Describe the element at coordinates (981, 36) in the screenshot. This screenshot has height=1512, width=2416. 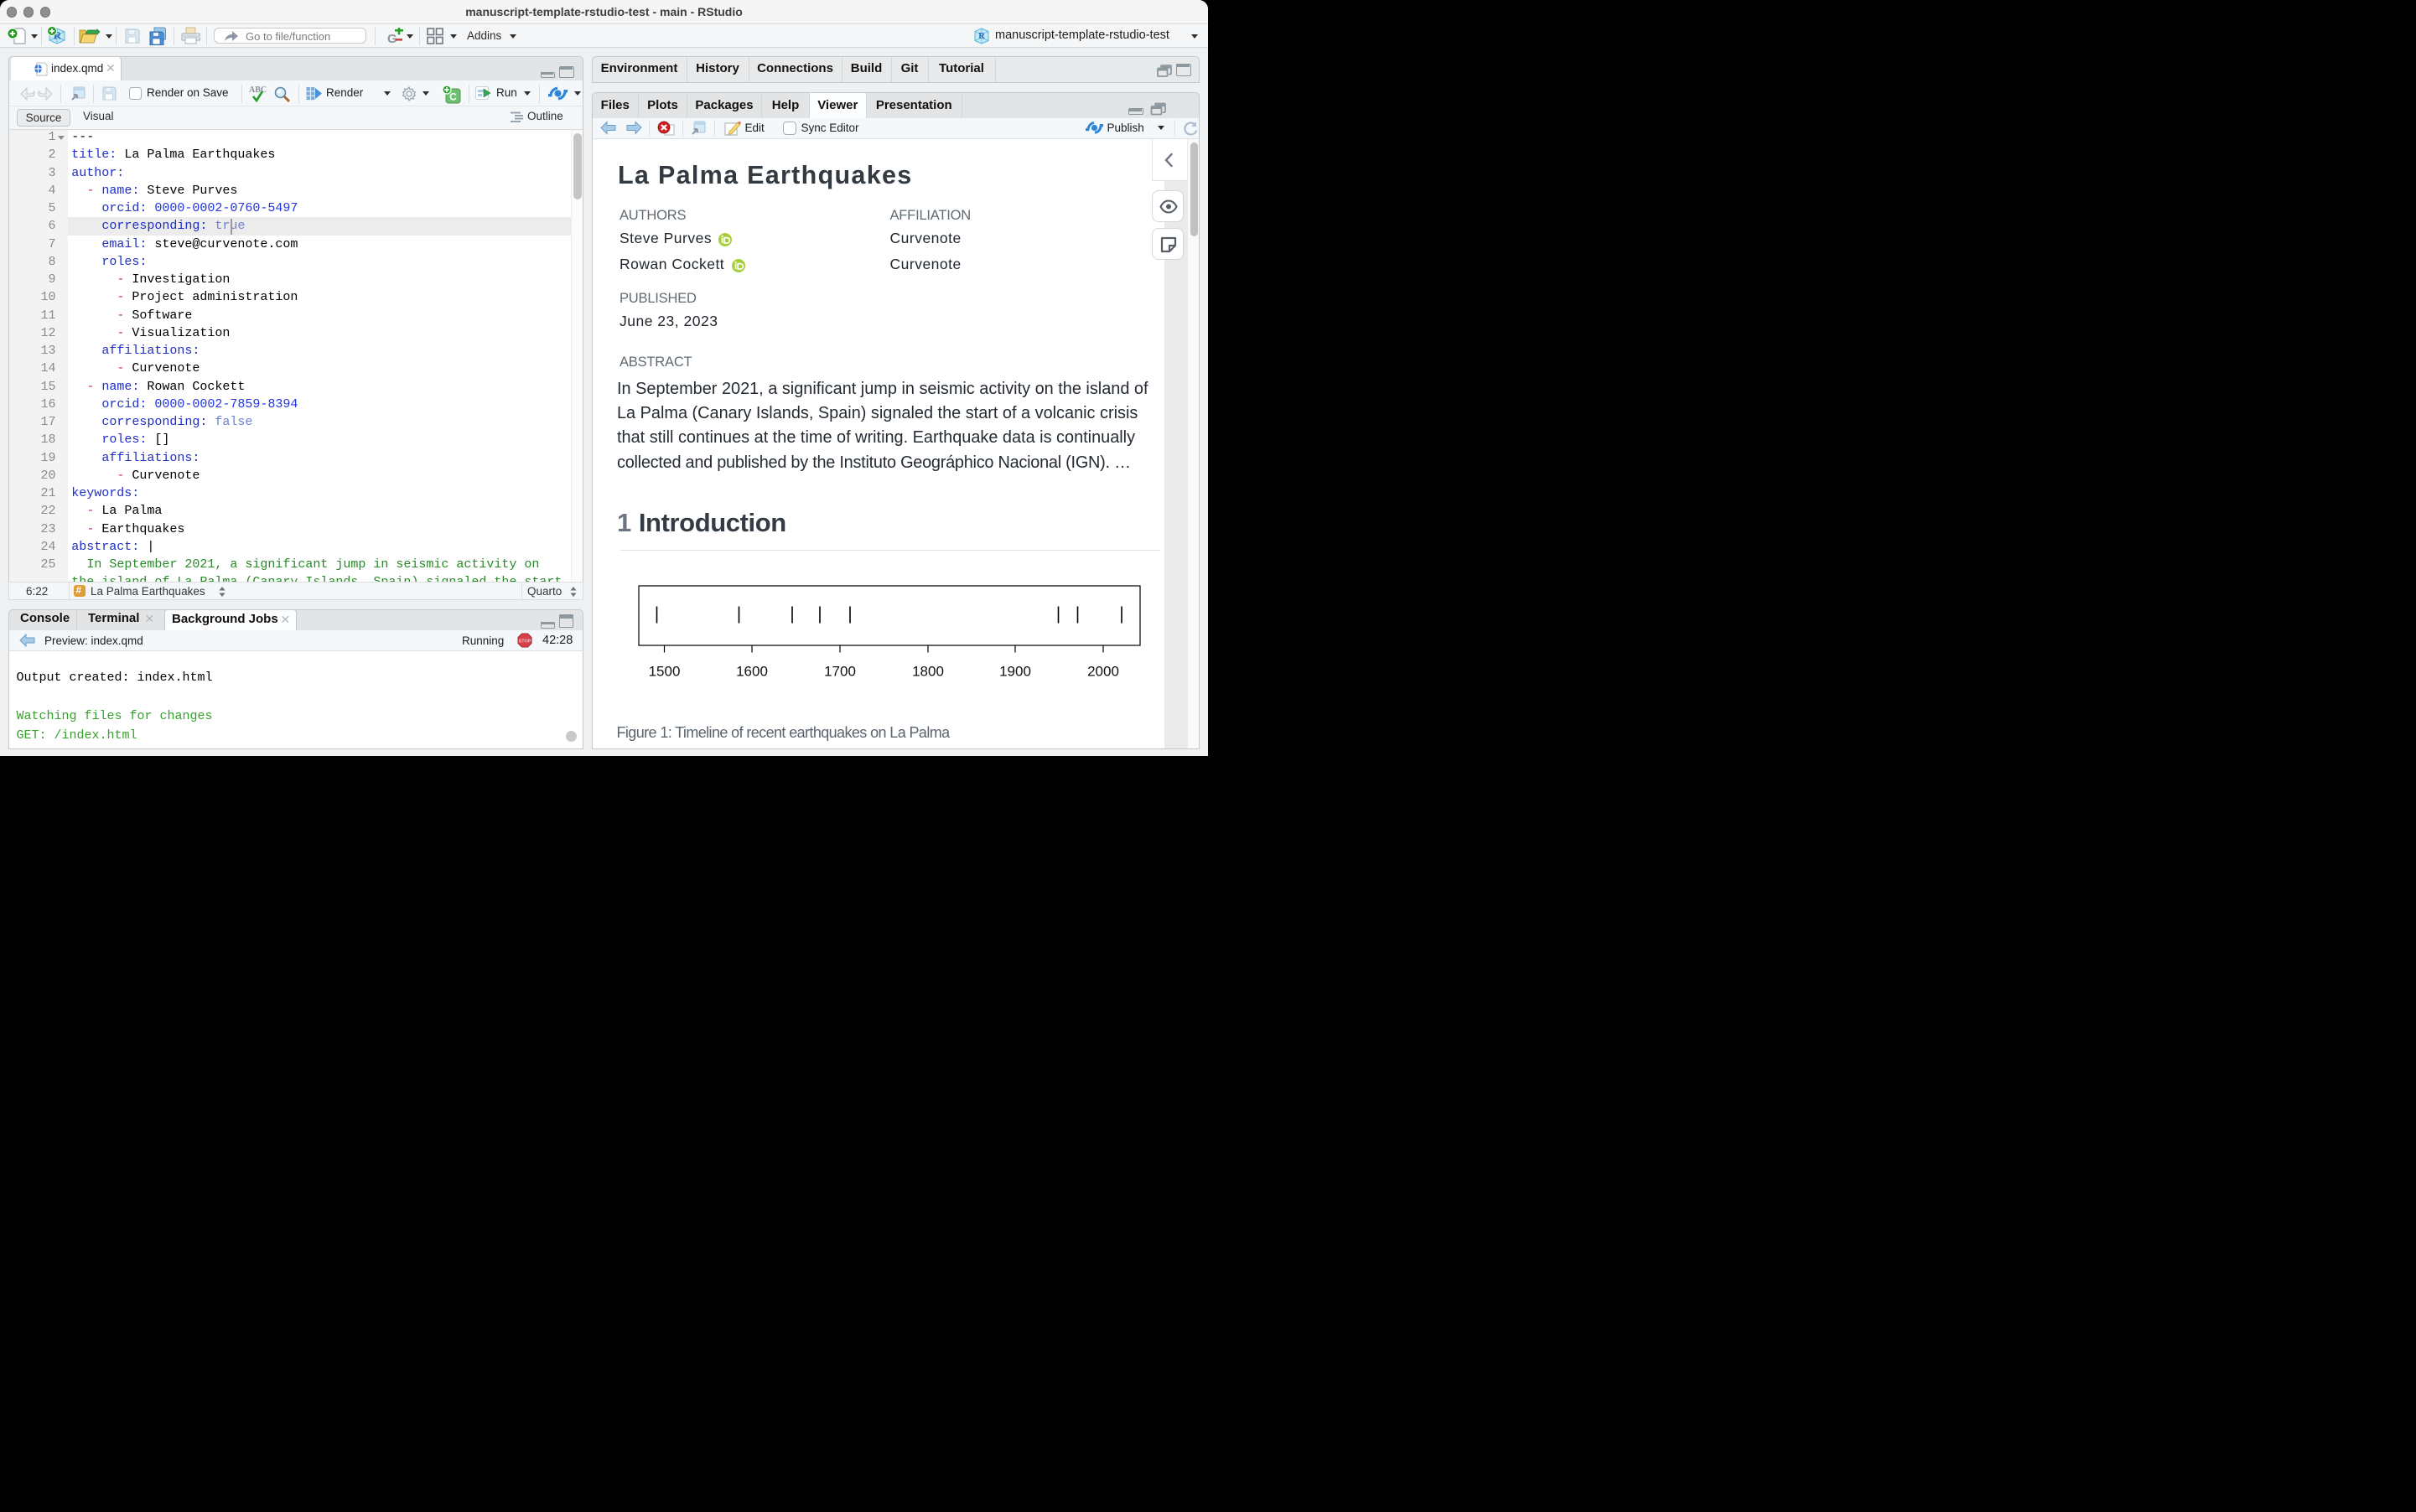
I see `svg-text: R` at that location.